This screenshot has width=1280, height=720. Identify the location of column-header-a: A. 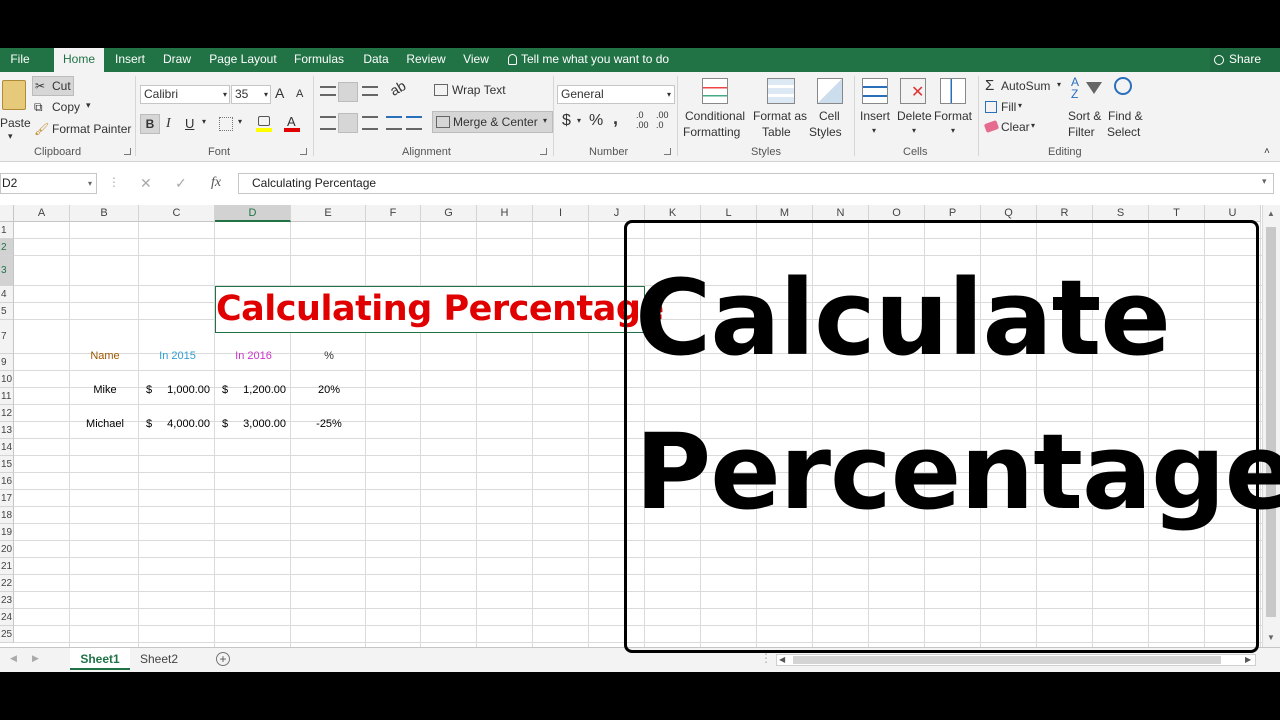
(42, 213).